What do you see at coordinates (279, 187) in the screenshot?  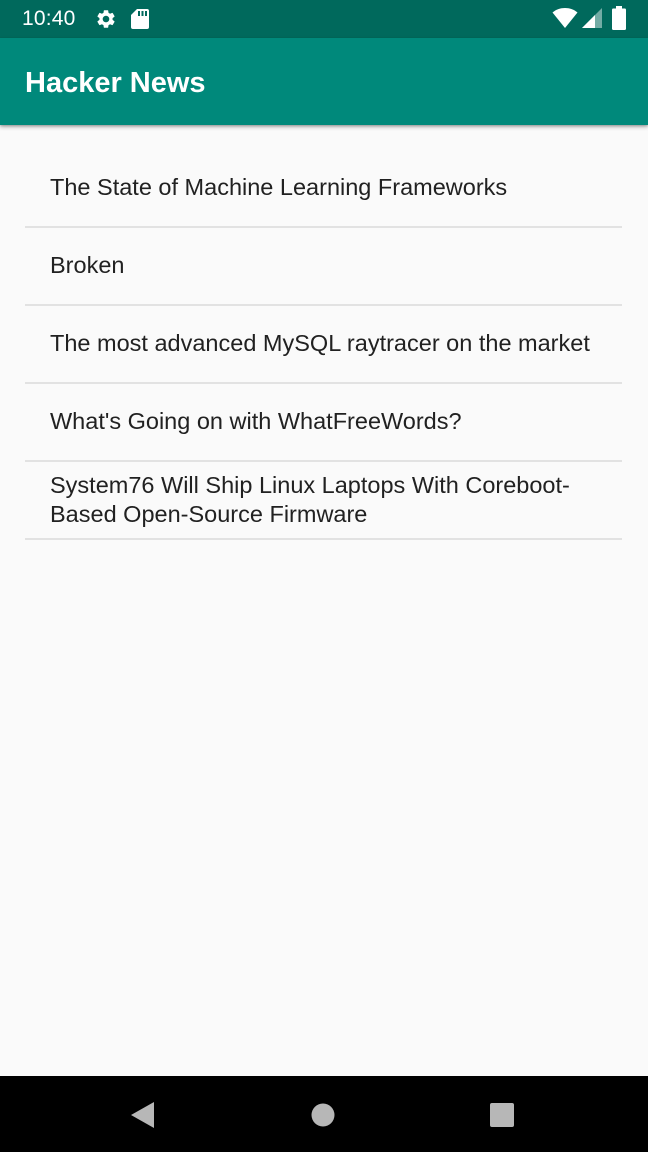 I see `story-title: The State of Machine Learning Frameworks` at bounding box center [279, 187].